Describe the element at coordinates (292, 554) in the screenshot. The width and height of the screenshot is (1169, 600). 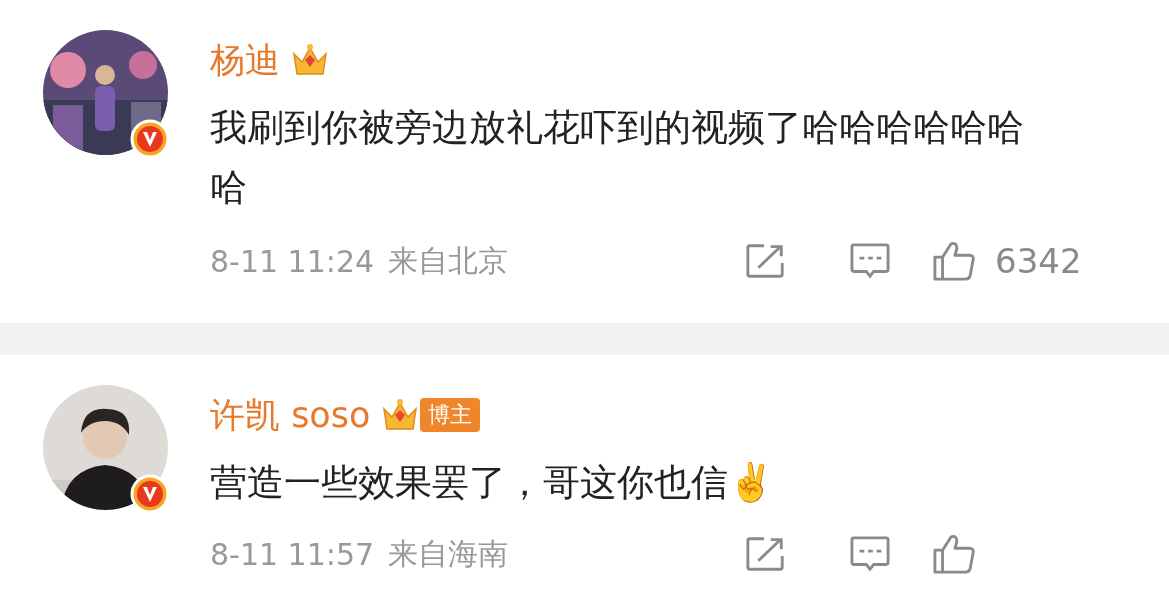
I see `comment-time: 8-11 11:57` at that location.